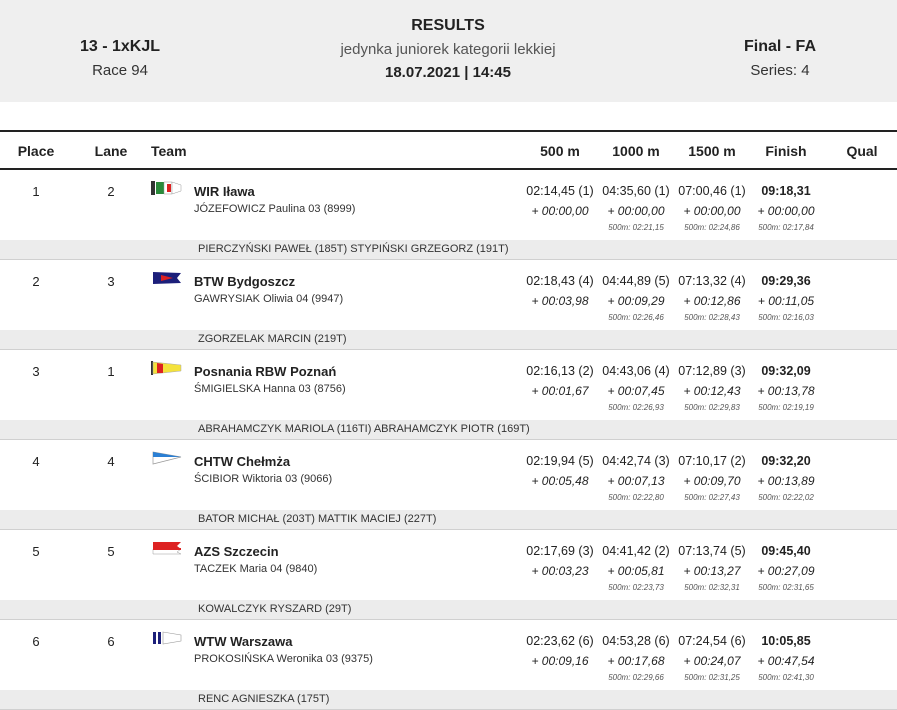 The height and width of the screenshot is (710, 897). I want to click on finish-time: 09:32,20, so click(786, 461).